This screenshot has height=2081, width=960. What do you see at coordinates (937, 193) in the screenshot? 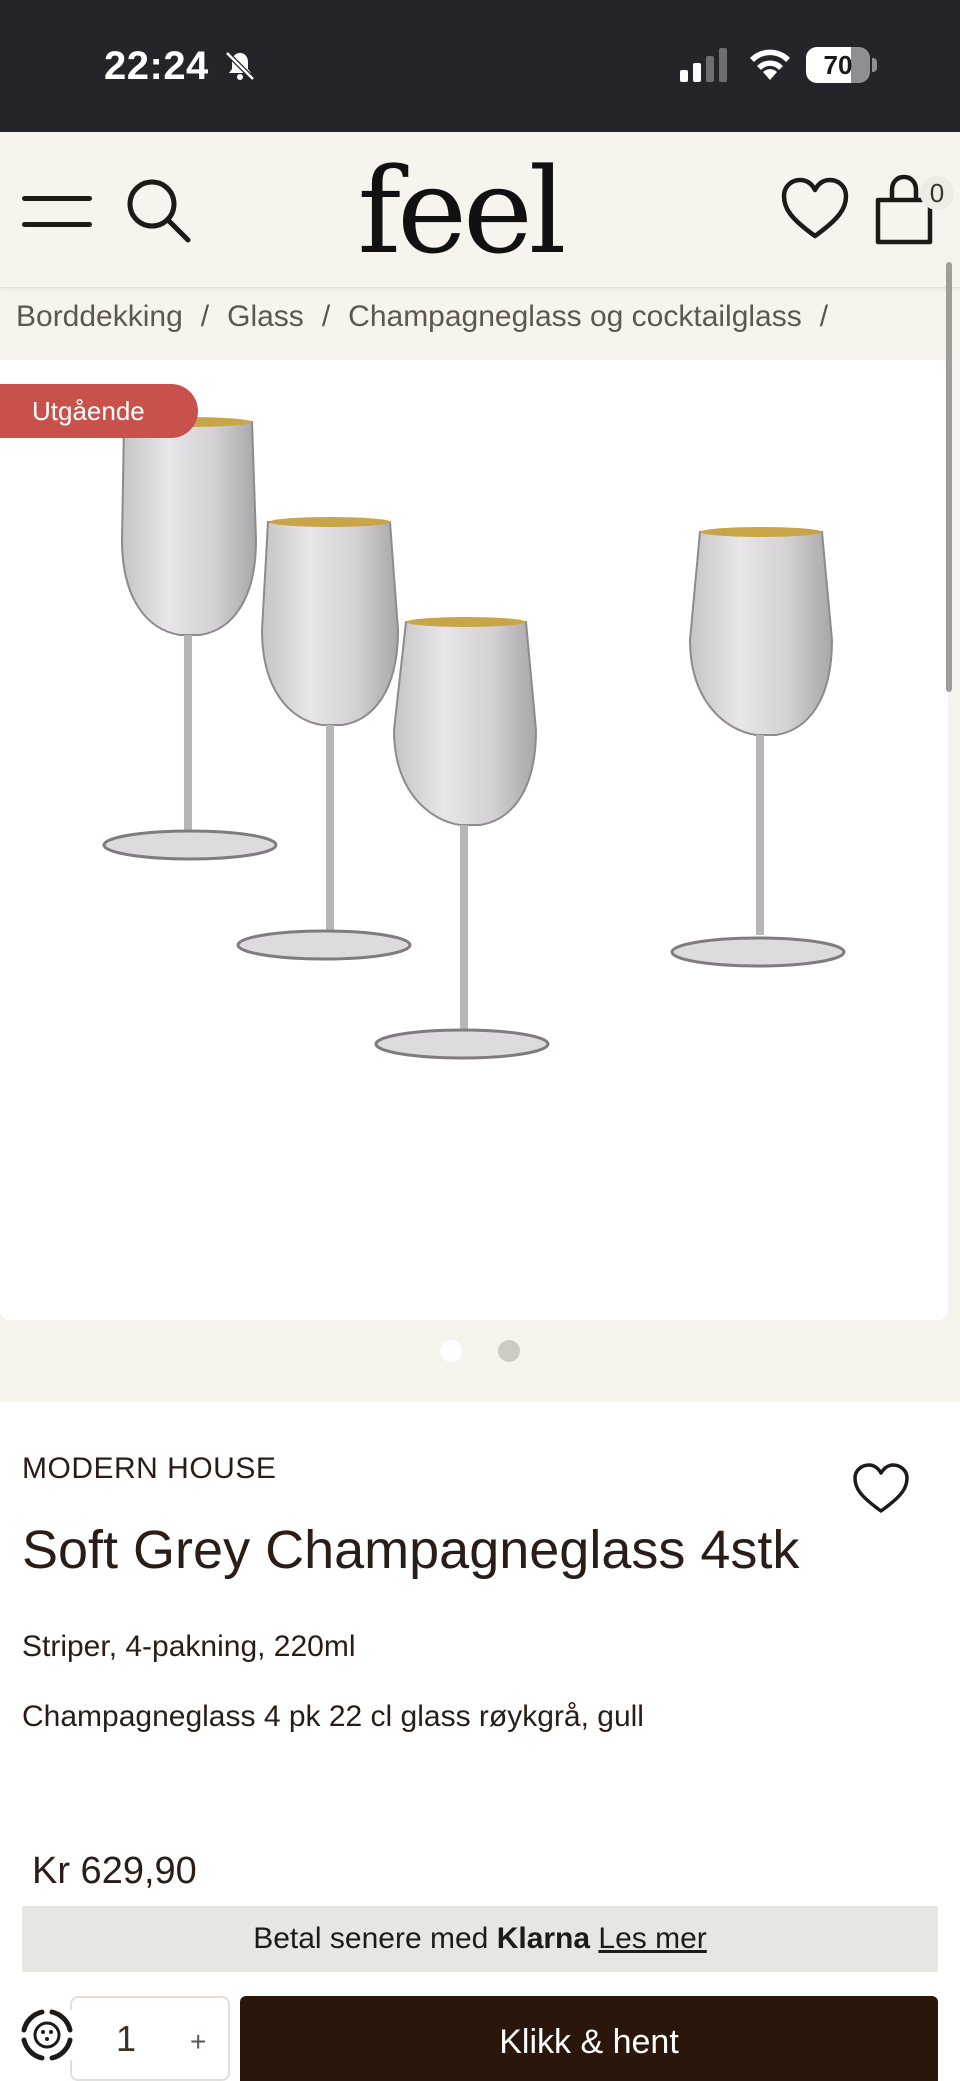
I see `cart-count-badge: 0` at bounding box center [937, 193].